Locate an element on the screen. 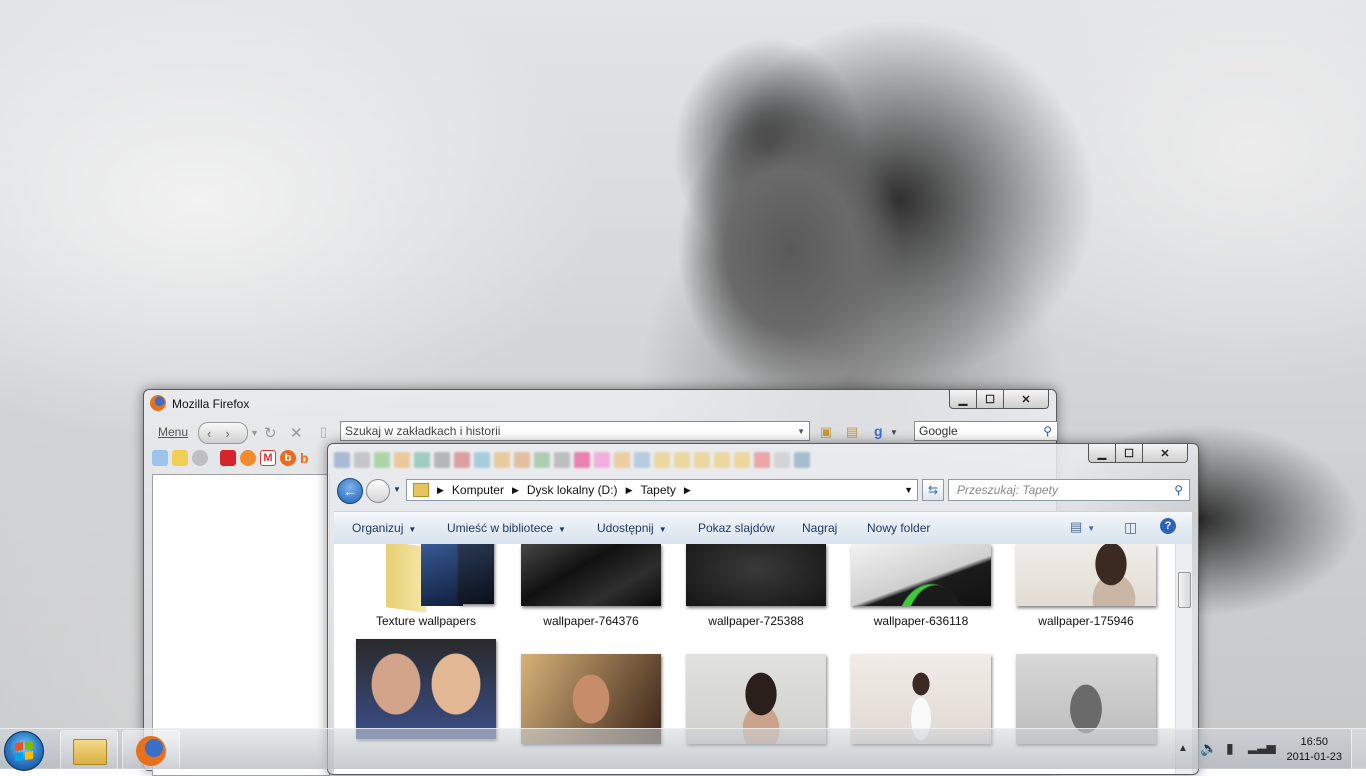 This screenshot has width=1366, height=776. file-name: Texture wallpapers is located at coordinates (426, 621).